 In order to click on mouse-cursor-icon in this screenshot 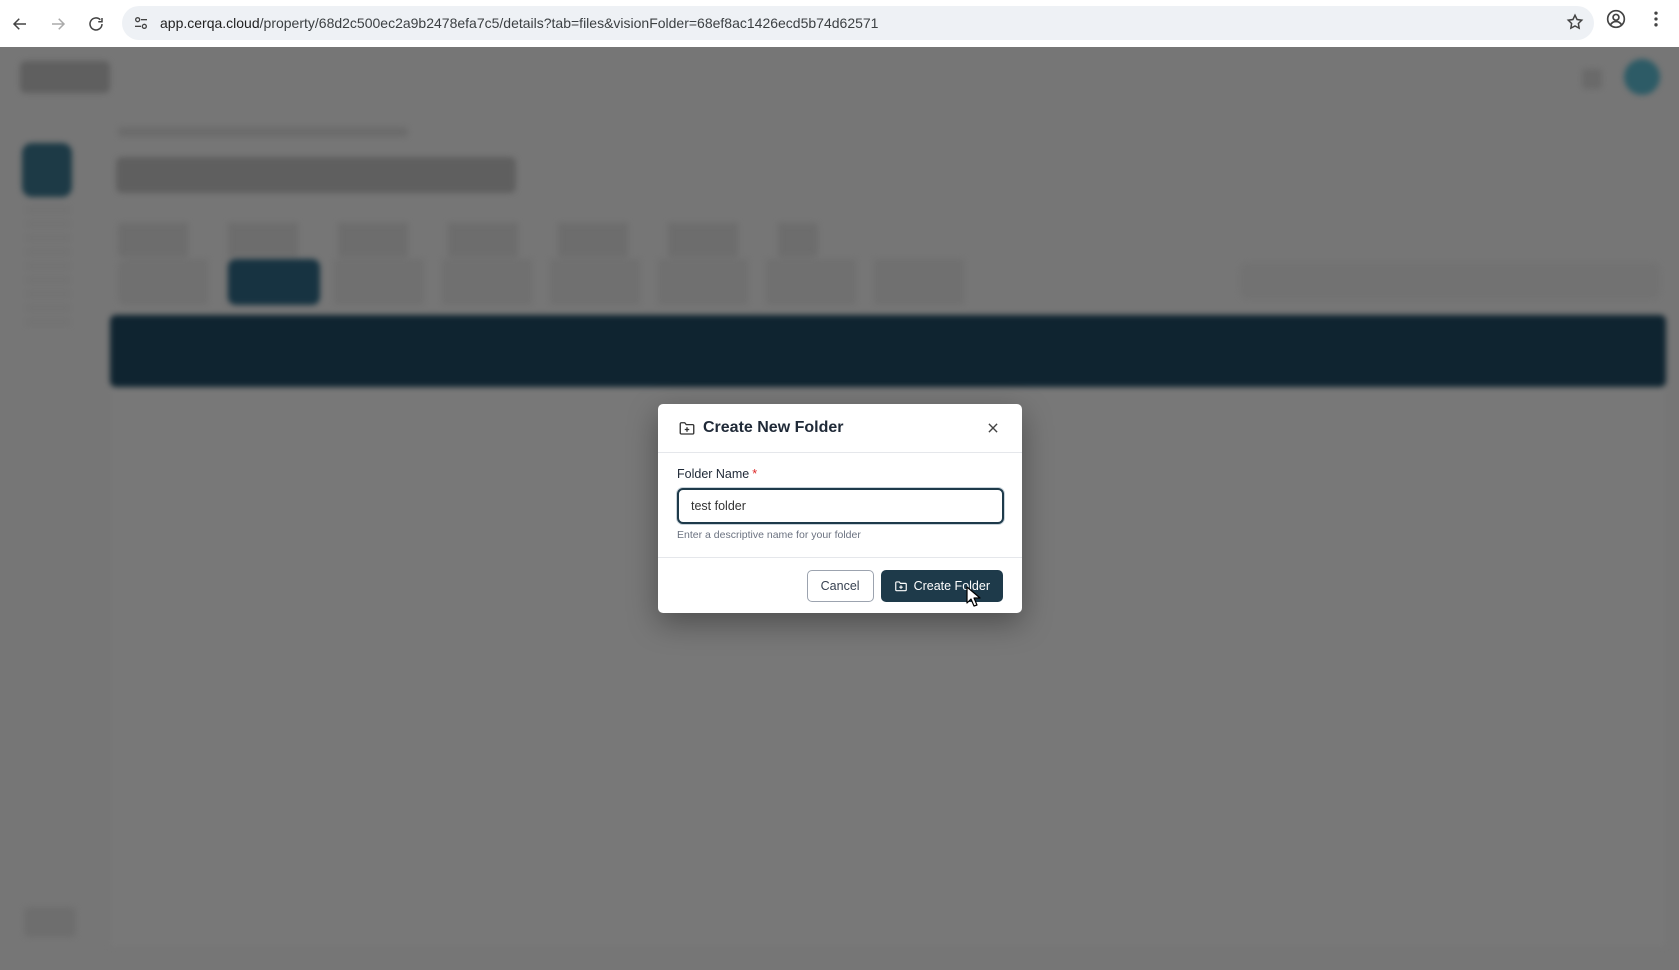, I will do `click(973, 596)`.